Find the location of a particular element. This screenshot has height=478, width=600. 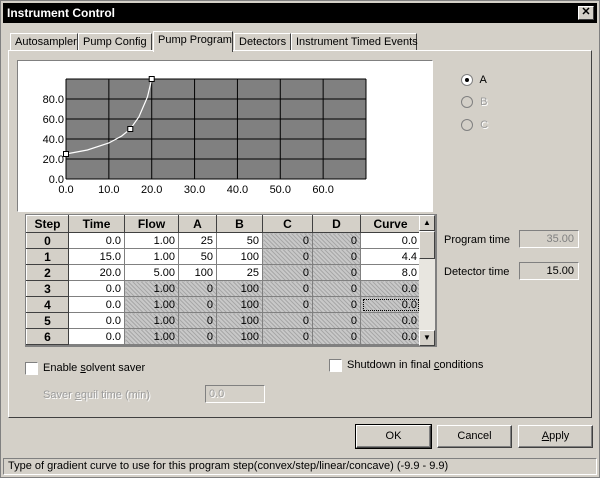

time-cell: 15.0 is located at coordinates (96, 256).